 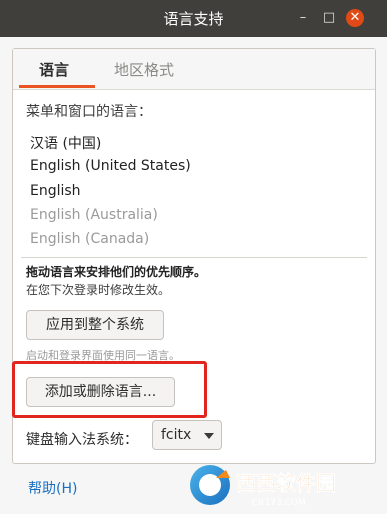 What do you see at coordinates (52, 488) in the screenshot?
I see `help-link: 帮助(H)` at bounding box center [52, 488].